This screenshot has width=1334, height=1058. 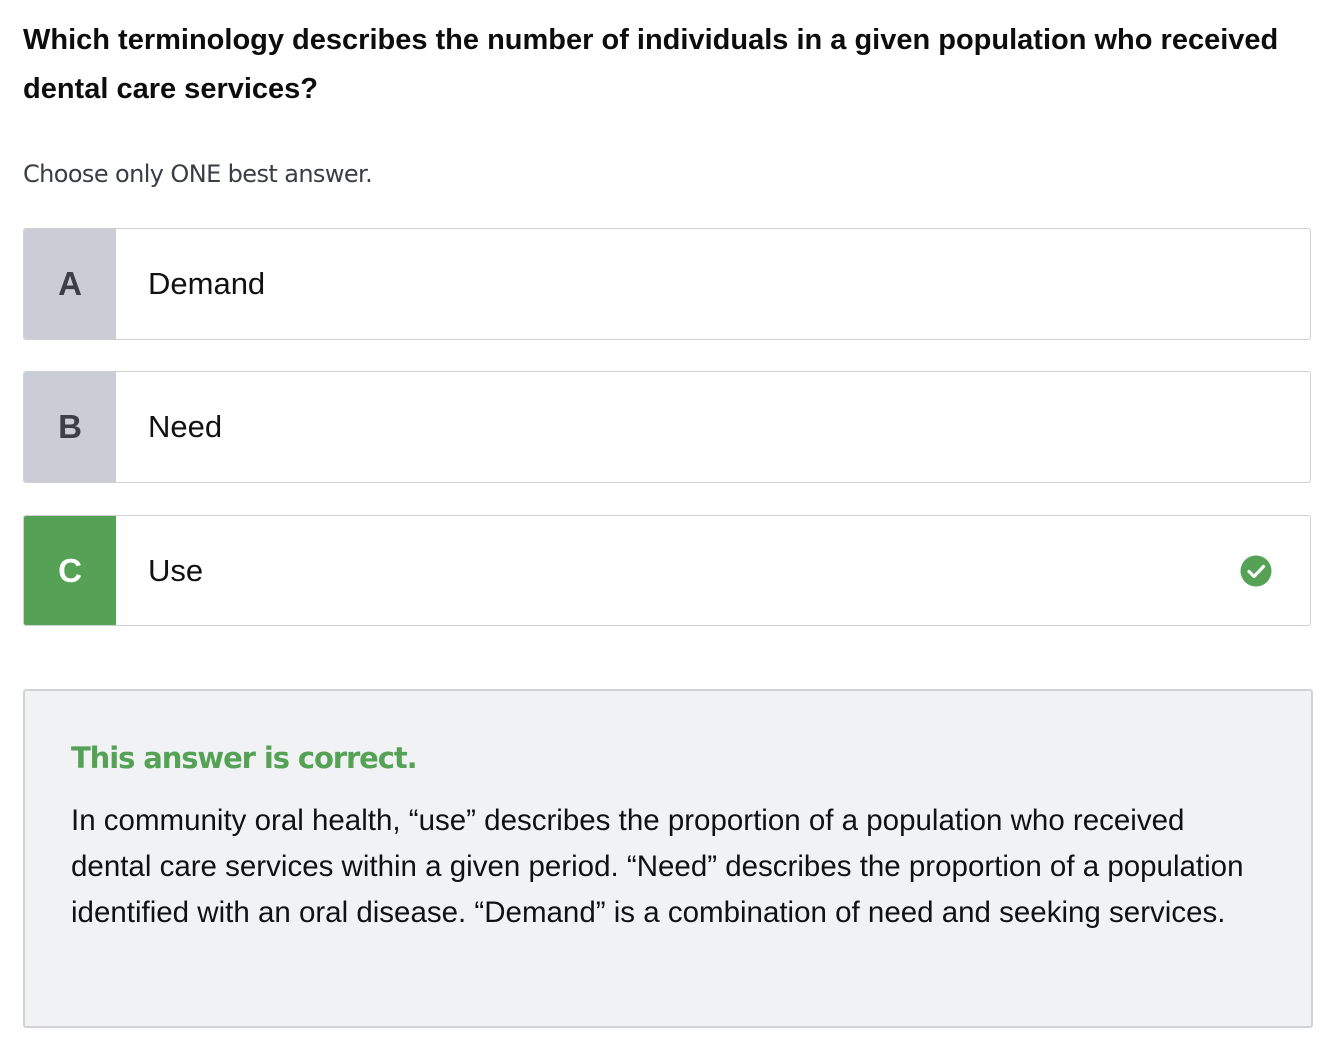 What do you see at coordinates (207, 283) in the screenshot?
I see `option-label-a: Demand` at bounding box center [207, 283].